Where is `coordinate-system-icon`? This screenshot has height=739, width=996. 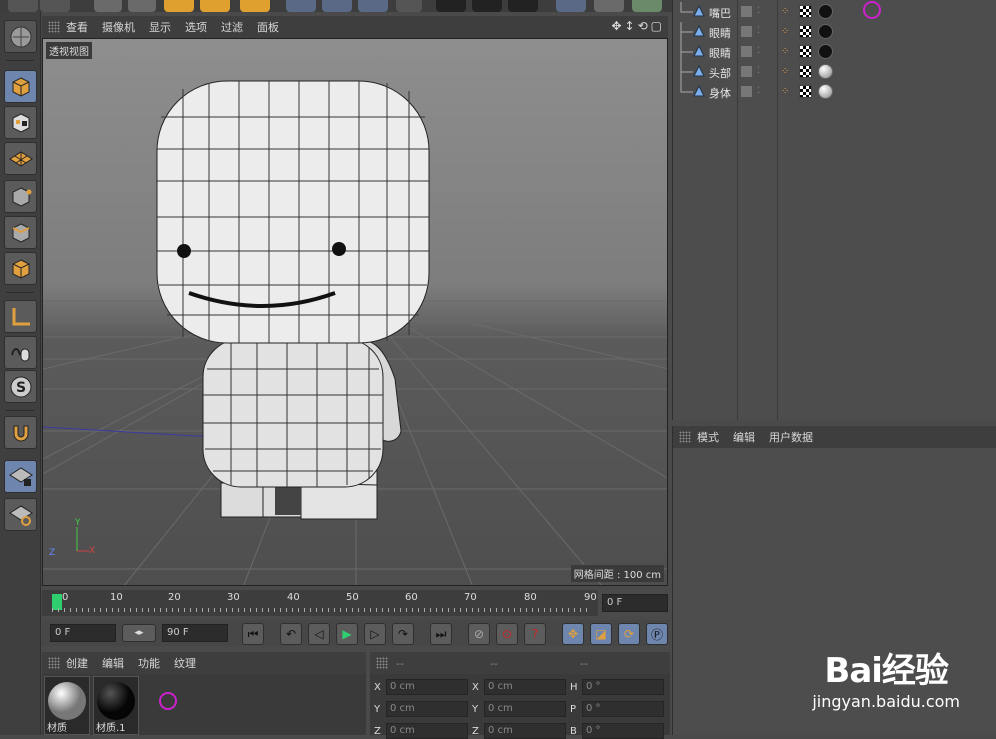
coordinate-system-icon is located at coordinates (409, 6).